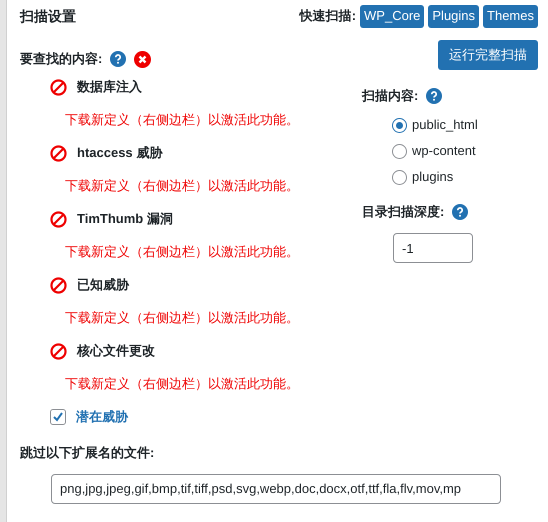 This screenshot has height=522, width=548. I want to click on quick-scan-button: Plugins, so click(454, 16).